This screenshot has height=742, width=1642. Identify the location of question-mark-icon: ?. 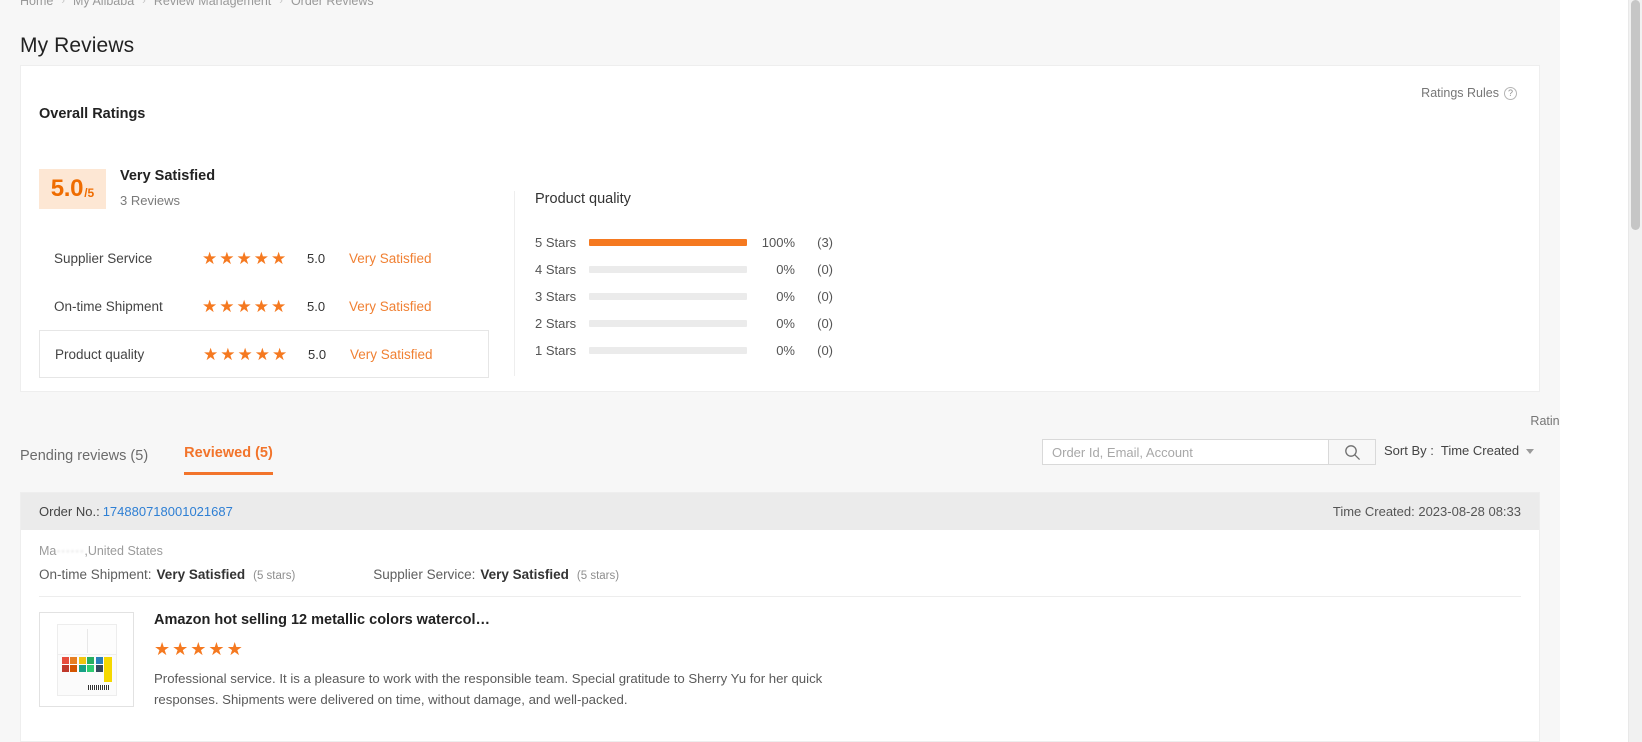
(1510, 93).